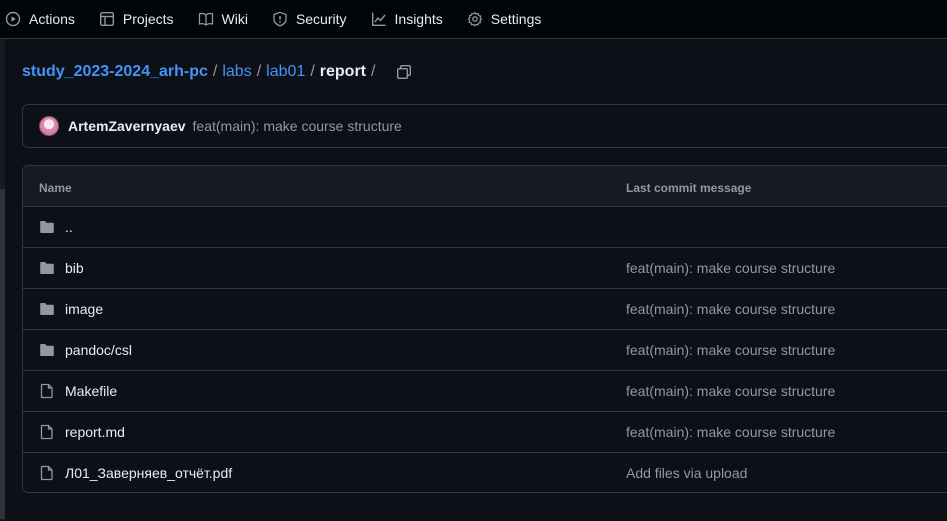 The height and width of the screenshot is (521, 947). Describe the element at coordinates (321, 19) in the screenshot. I see `nav-security-label: Security` at that location.